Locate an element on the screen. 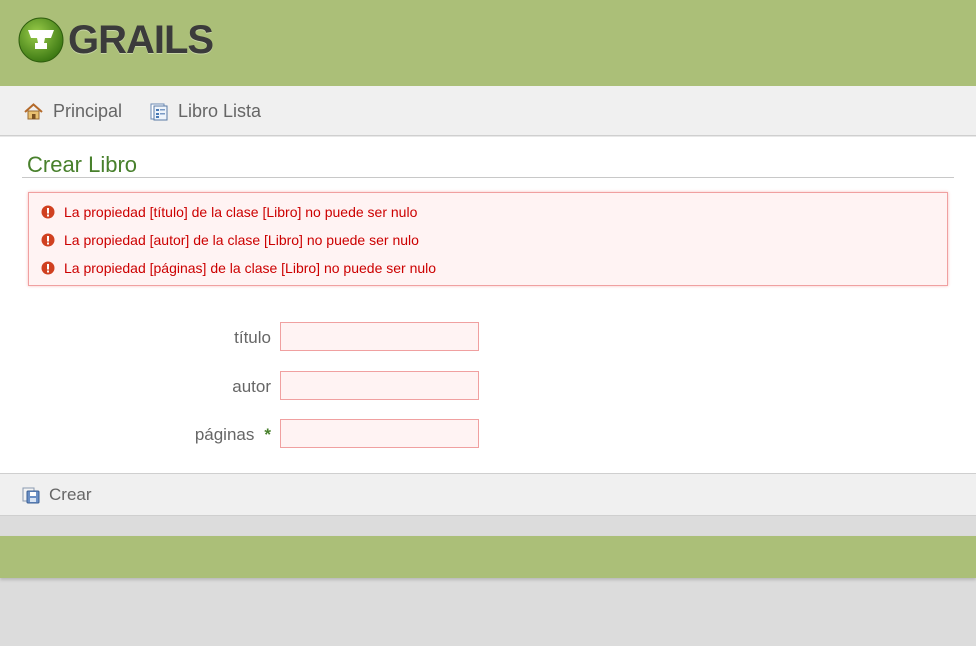  titulo-label-text: título is located at coordinates (252, 337).